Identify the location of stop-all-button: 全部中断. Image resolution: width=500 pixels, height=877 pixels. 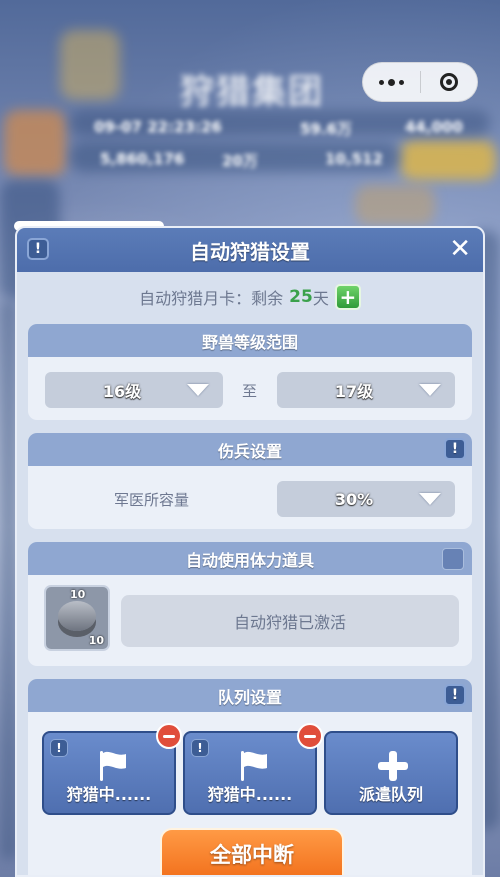
(252, 851).